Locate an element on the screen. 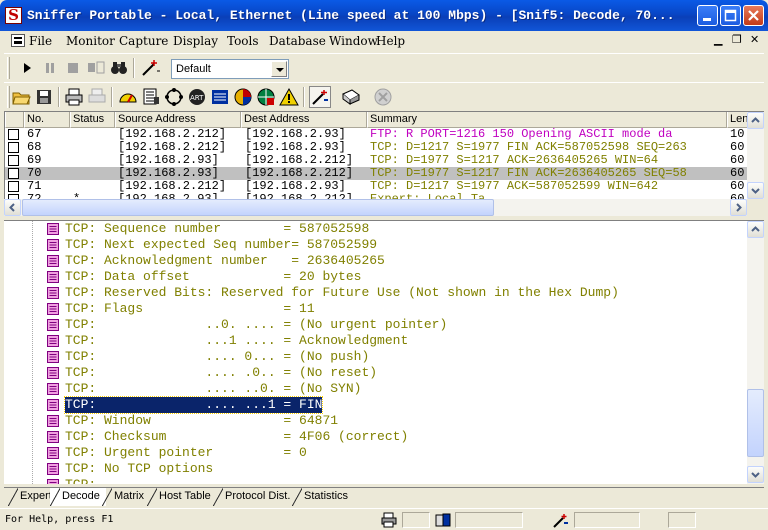 Image resolution: width=768 pixels, height=530 pixels. globe-icon is located at coordinates (266, 97).